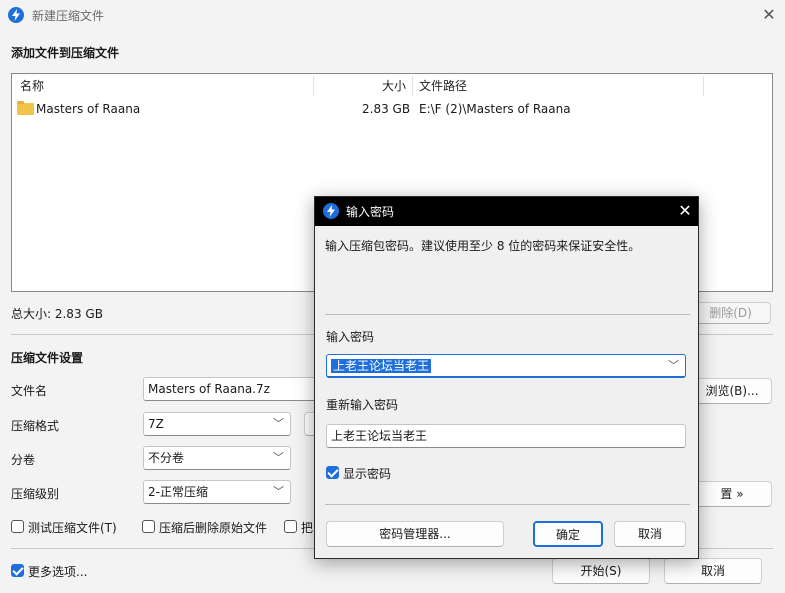  Describe the element at coordinates (68, 16) in the screenshot. I see `window-title: 新建压缩文件` at that location.